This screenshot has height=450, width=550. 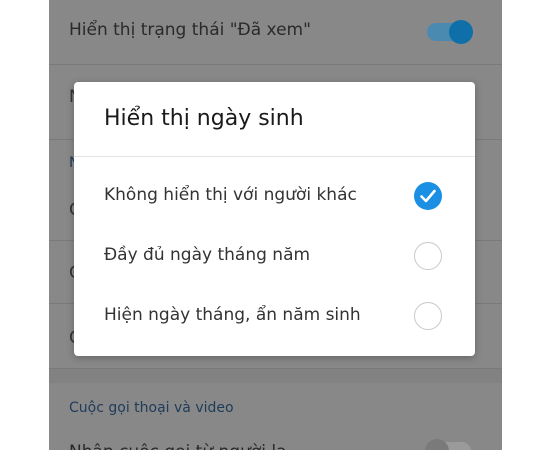 What do you see at coordinates (190, 30) in the screenshot?
I see `setting-label-seen-status: Hiển thị trạng thái "Đã xem"` at bounding box center [190, 30].